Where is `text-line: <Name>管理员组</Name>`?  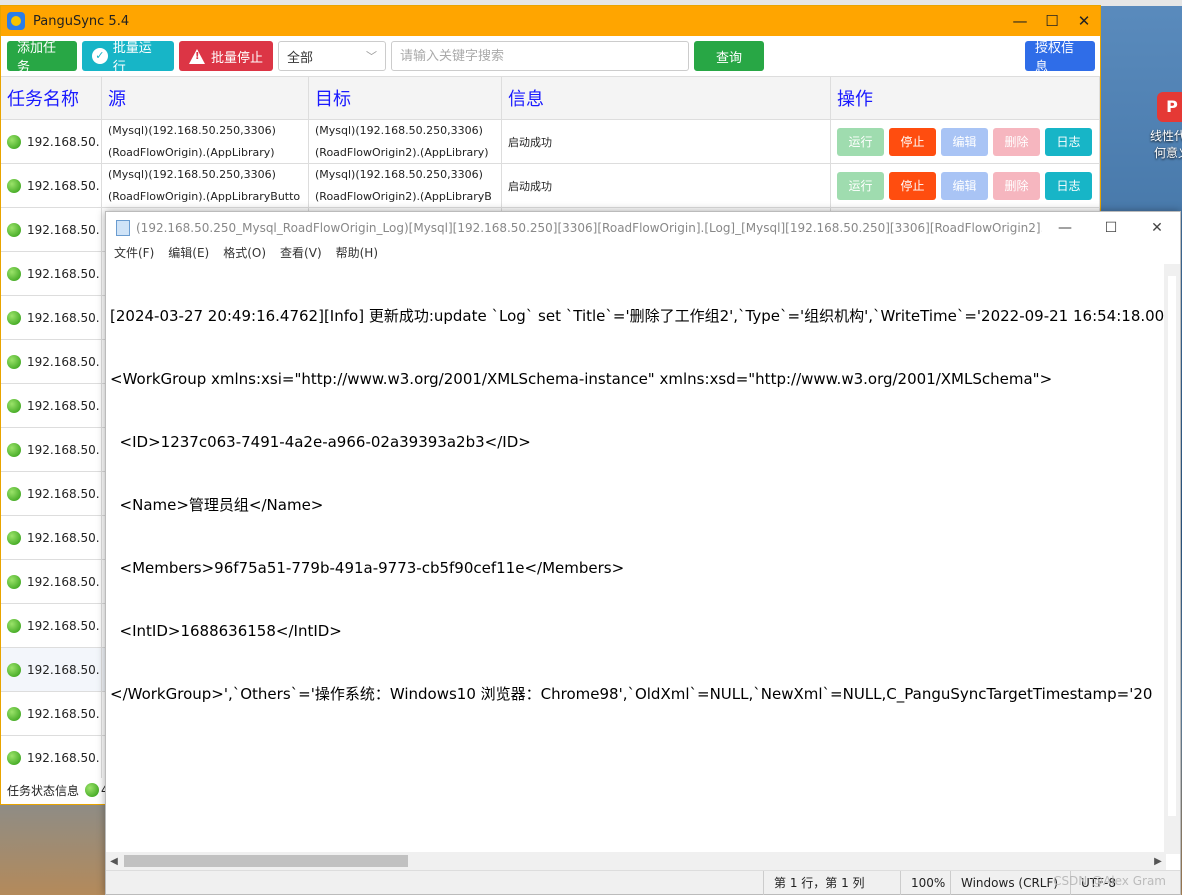
text-line: <Name>管理员组</Name> is located at coordinates (217, 505).